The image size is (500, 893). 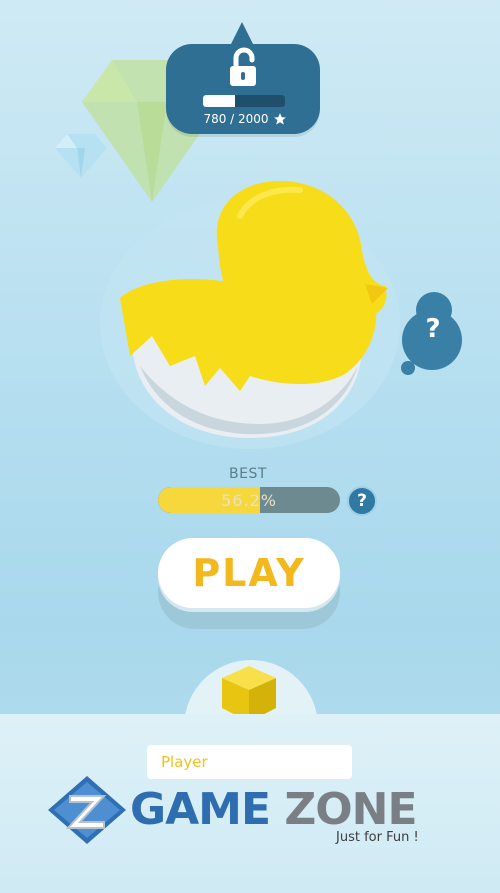 What do you see at coordinates (350, 809) in the screenshot?
I see `logo-word-zone: ZONE` at bounding box center [350, 809].